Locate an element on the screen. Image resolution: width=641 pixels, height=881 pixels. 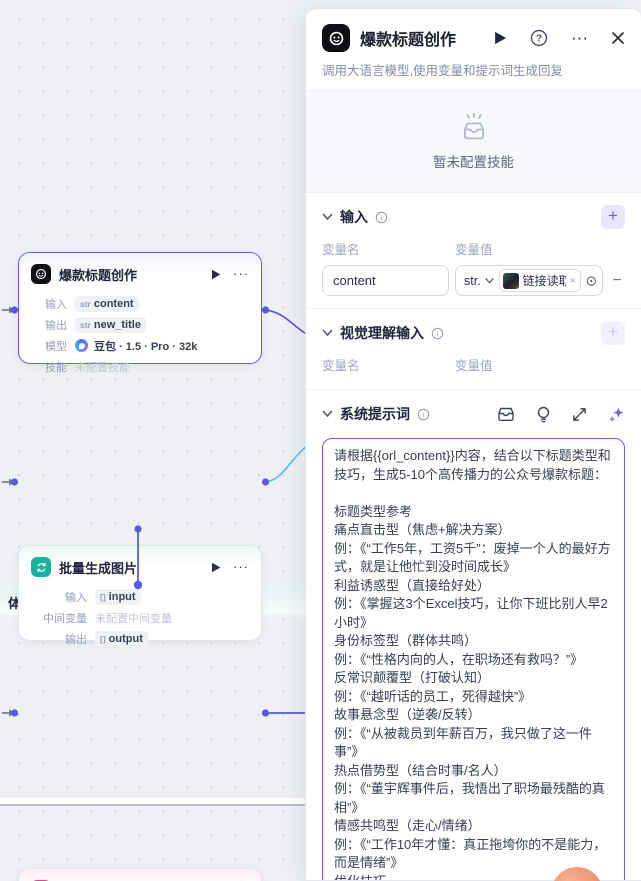
reference-tag: 链接读取 · c··· is located at coordinates (540, 280).